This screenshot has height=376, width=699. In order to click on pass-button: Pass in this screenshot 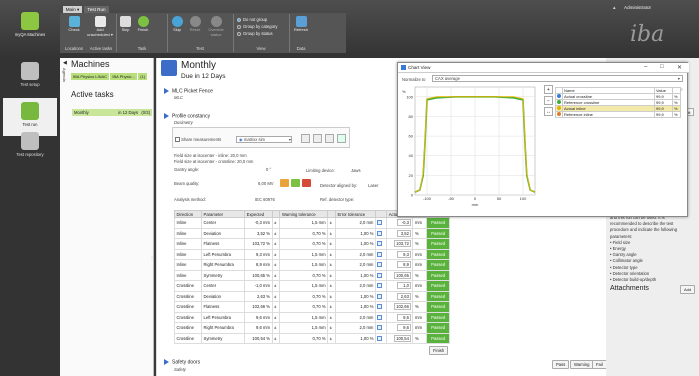, I will do `click(561, 364)`.